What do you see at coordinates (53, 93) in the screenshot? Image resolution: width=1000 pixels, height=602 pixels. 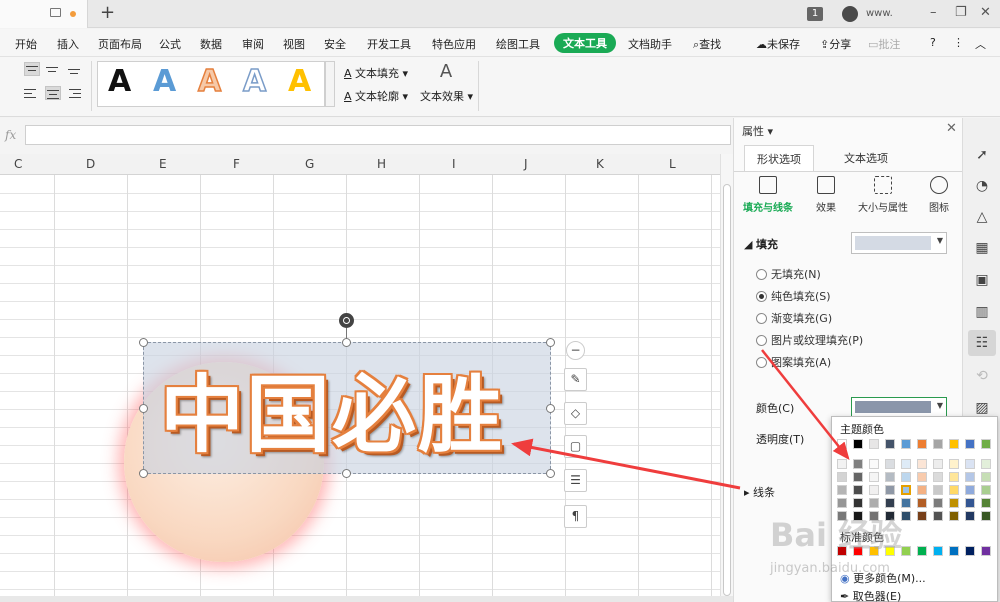 I see `align-center-icon` at bounding box center [53, 93].